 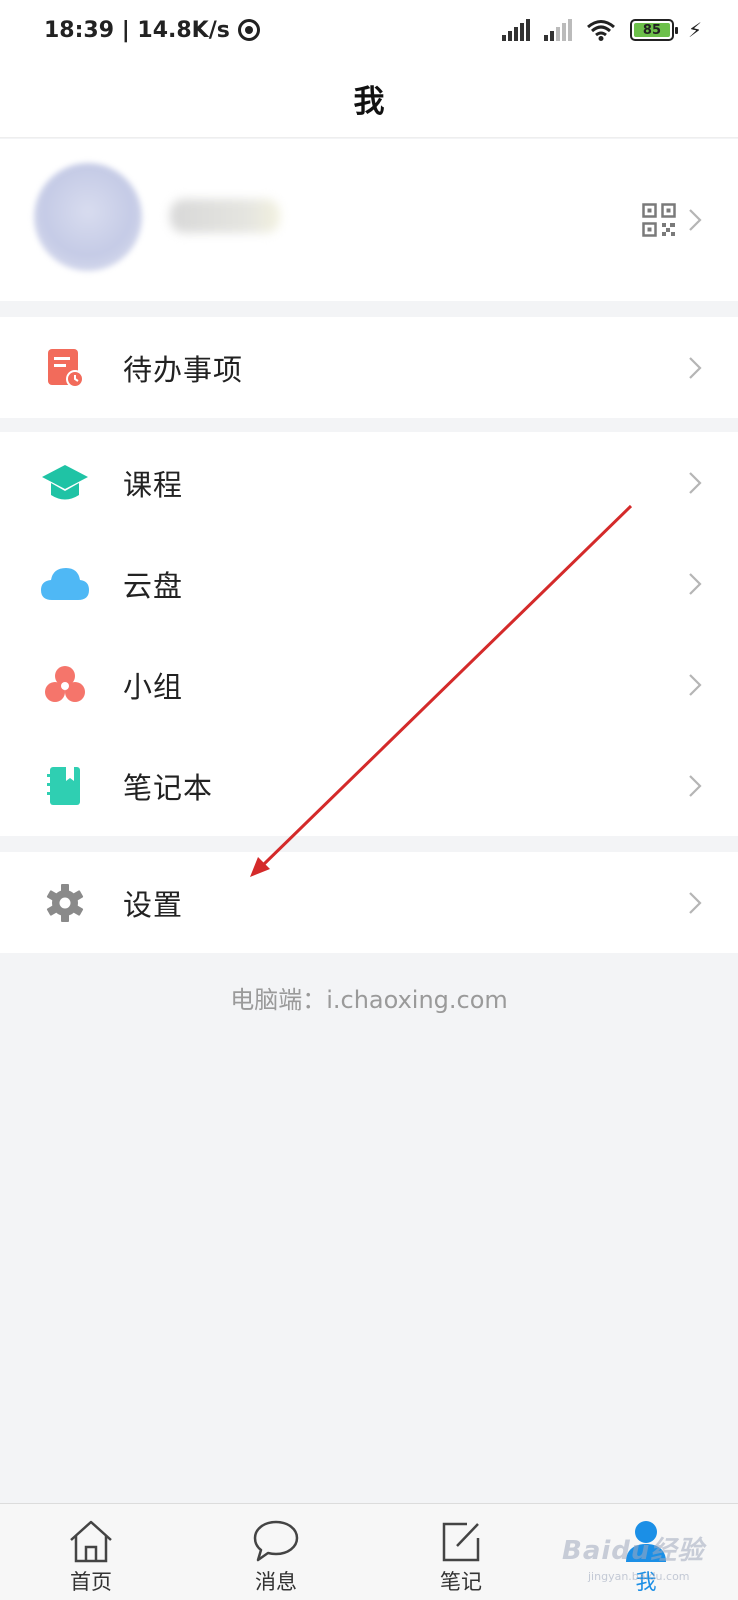 What do you see at coordinates (461, 1582) in the screenshot?
I see `tab-label: 笔记` at bounding box center [461, 1582].